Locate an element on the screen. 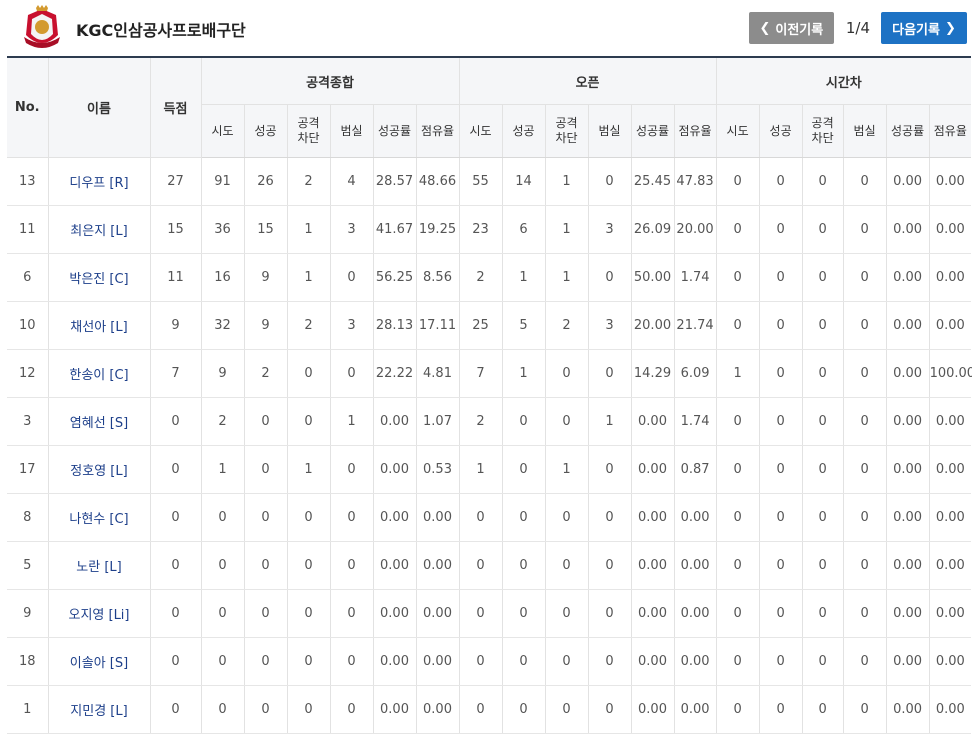 The image size is (972, 735). cell-g1-blocked: 0 is located at coordinates (309, 709).